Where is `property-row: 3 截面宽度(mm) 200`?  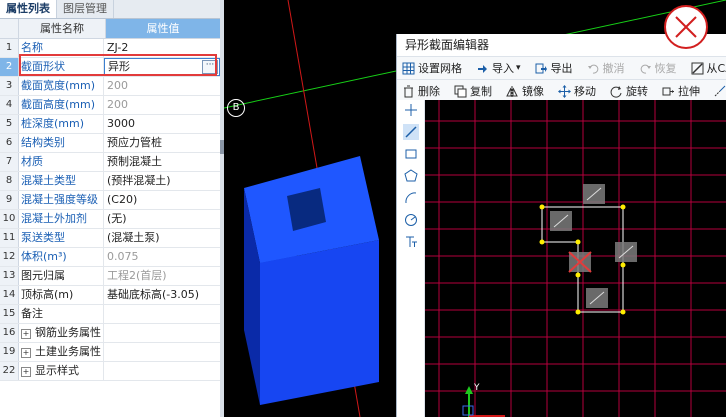
property-row: 3 截面宽度(mm) 200 is located at coordinates (110, 86).